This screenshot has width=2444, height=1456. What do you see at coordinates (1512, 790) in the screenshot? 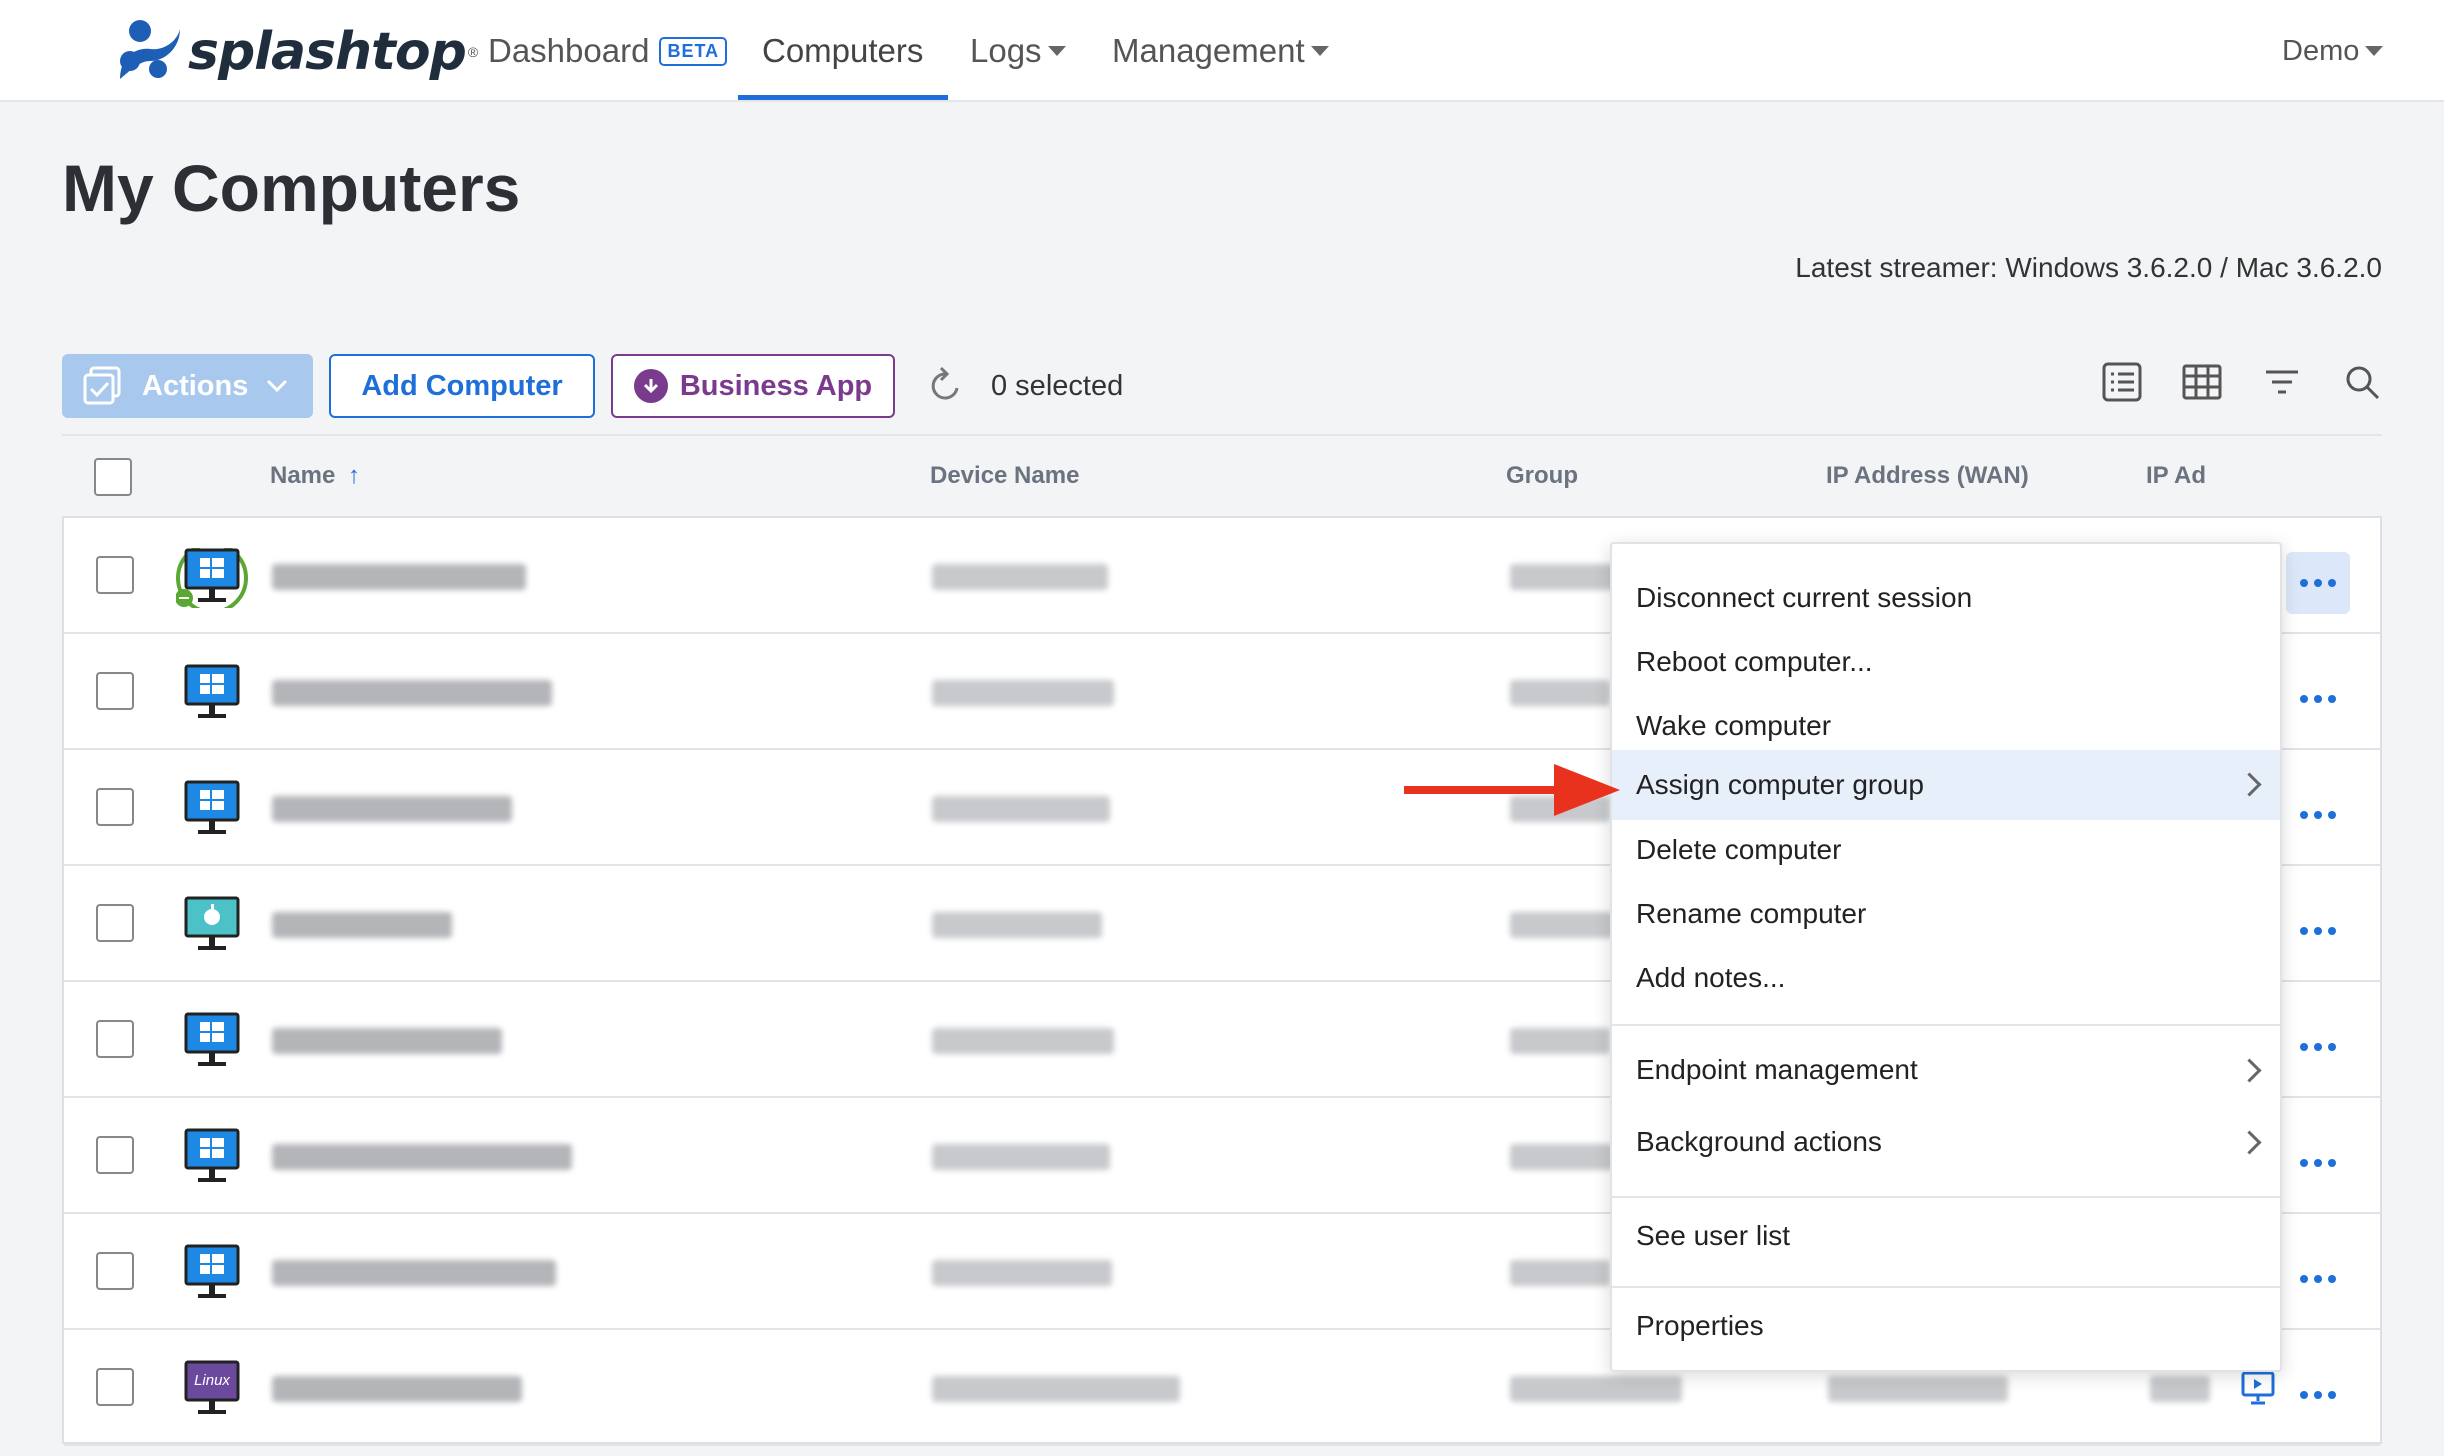
I see `red-arrow-annotation` at bounding box center [1512, 790].